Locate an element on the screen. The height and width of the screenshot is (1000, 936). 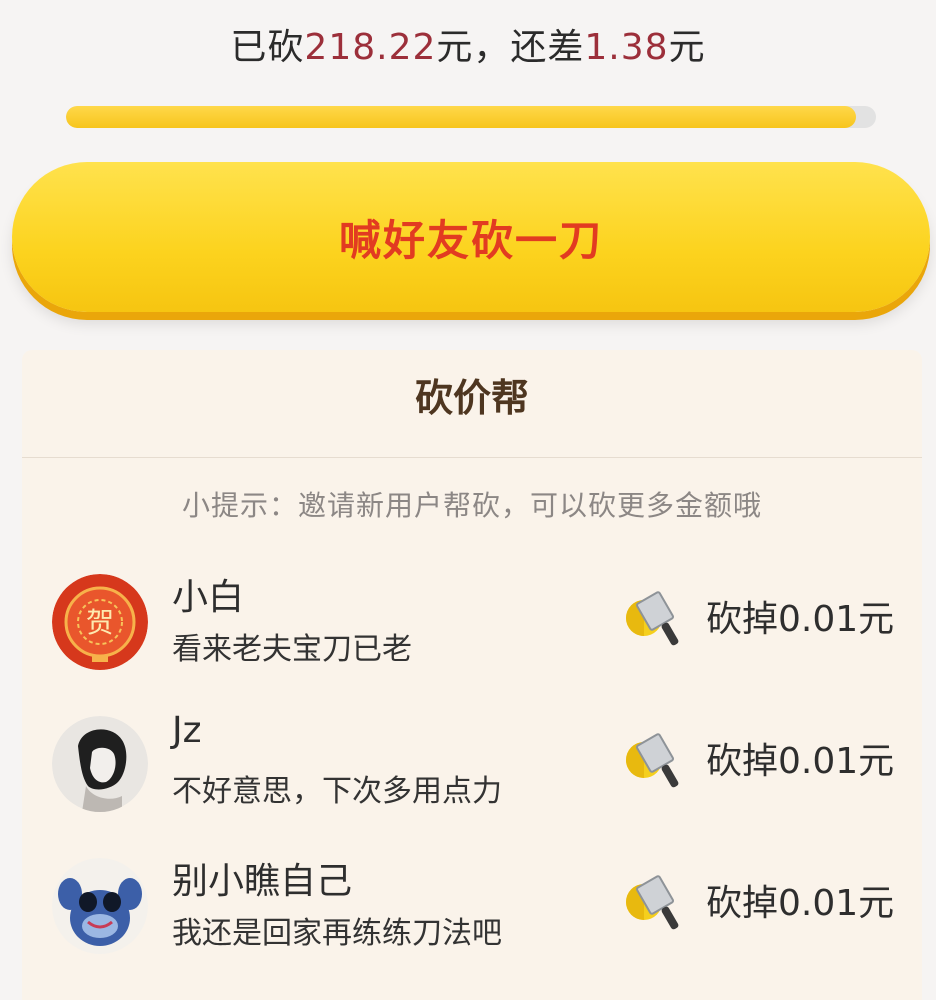
helper-message: 看来老夫宝刀已老 is located at coordinates (292, 649).